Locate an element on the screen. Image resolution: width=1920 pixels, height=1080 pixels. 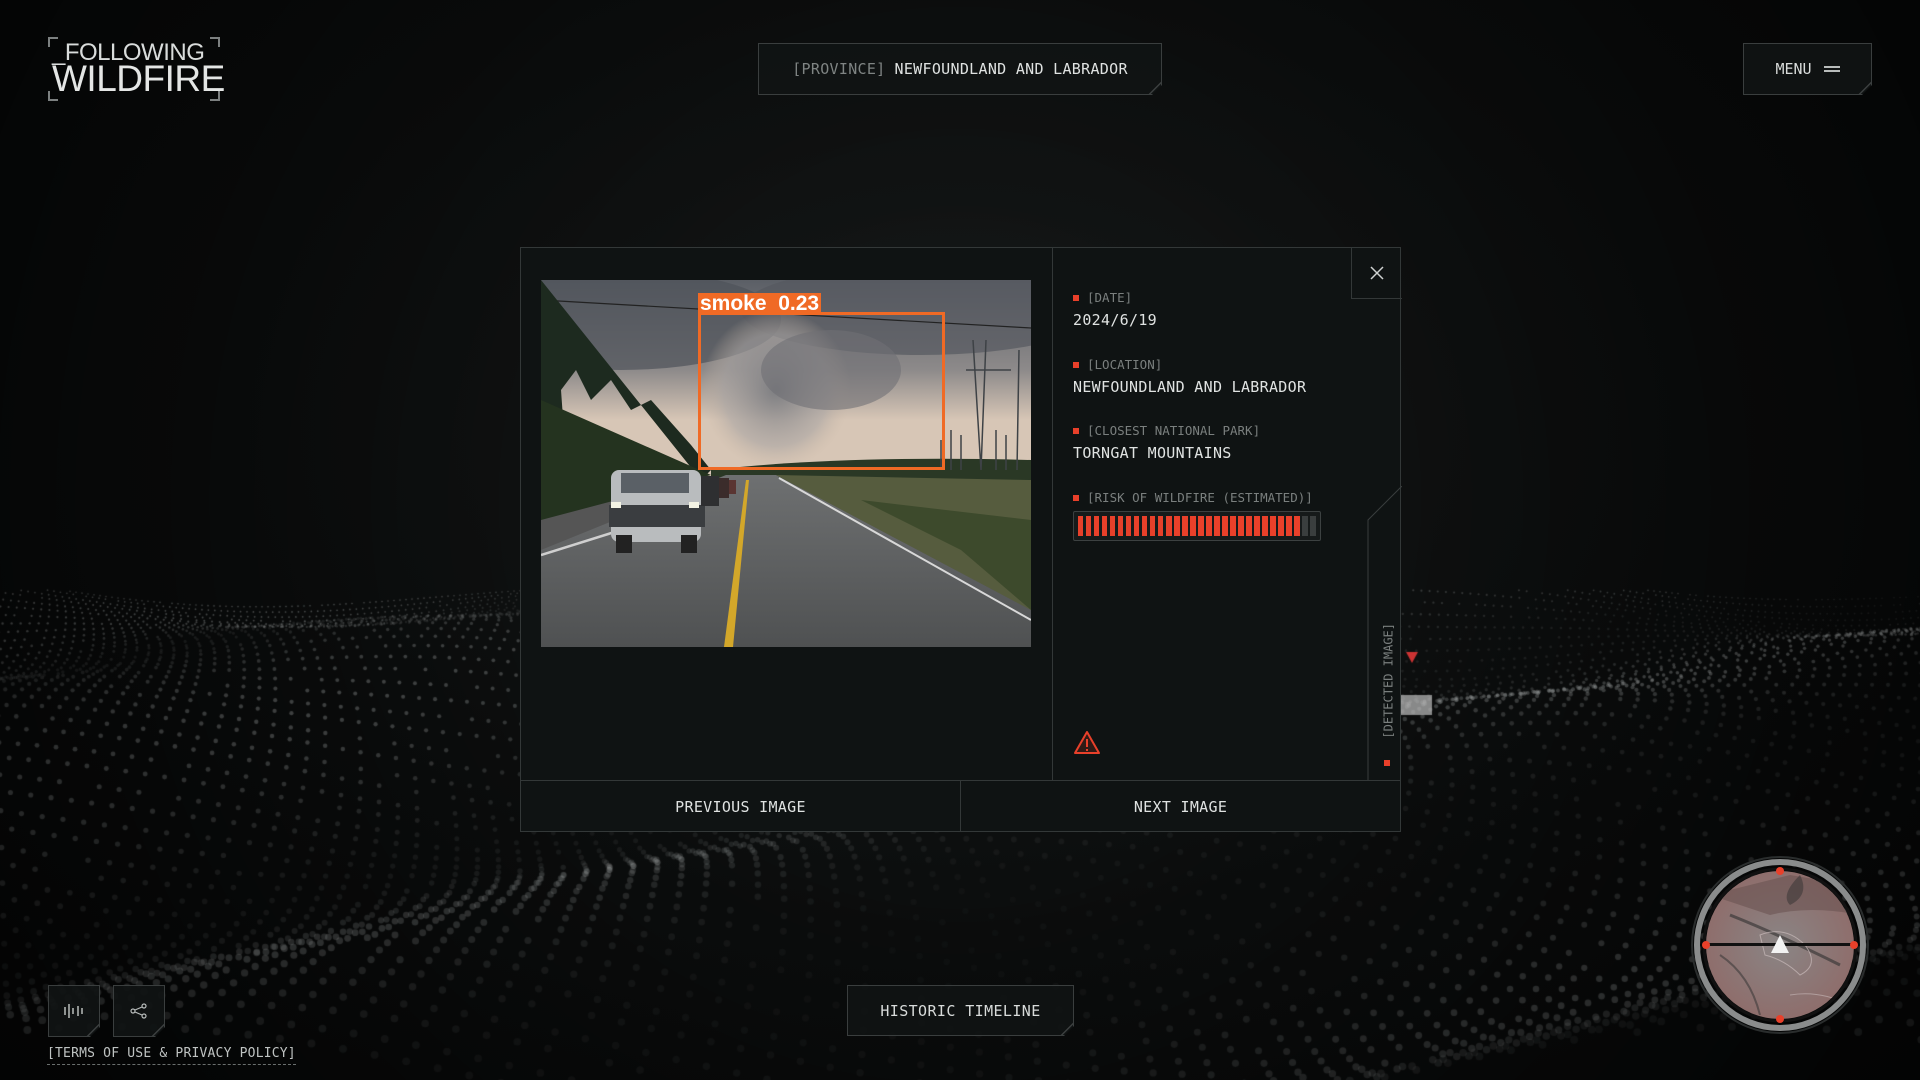
logo-corner is located at coordinates (215, 42).